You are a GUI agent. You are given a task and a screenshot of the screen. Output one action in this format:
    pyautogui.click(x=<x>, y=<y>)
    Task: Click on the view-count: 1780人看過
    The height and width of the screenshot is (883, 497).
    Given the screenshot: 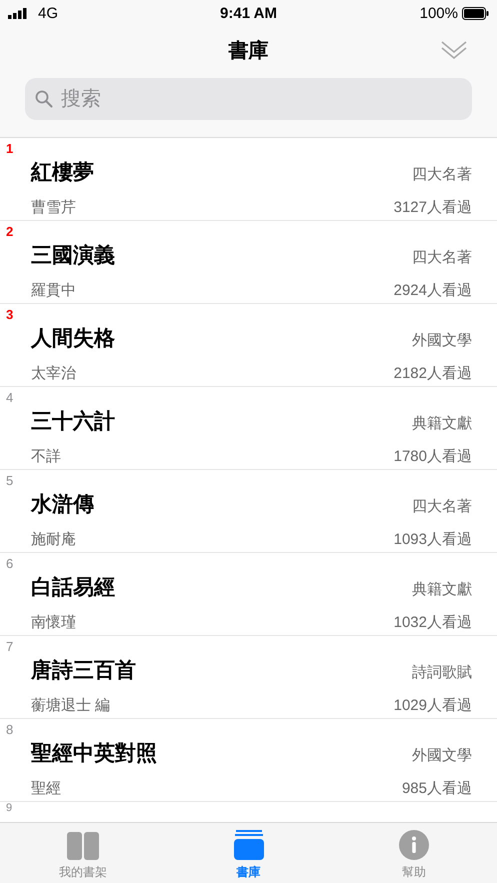 What is the action you would take?
    pyautogui.click(x=433, y=456)
    